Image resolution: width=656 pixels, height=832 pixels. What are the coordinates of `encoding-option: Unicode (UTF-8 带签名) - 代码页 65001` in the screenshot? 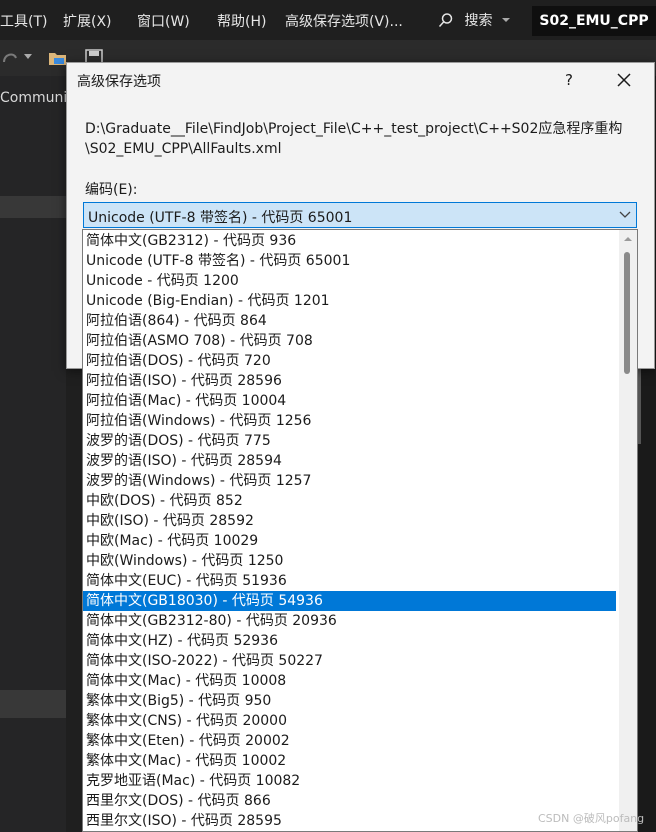 It's located at (349, 261).